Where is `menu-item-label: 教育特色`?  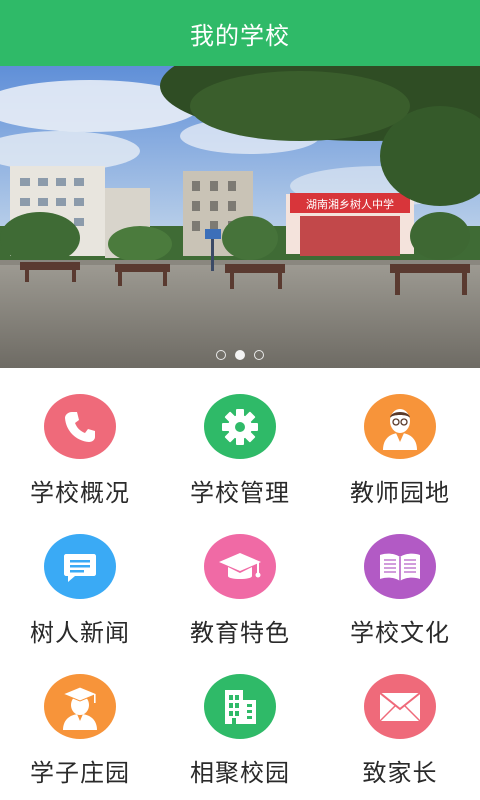 menu-item-label: 教育特色 is located at coordinates (240, 633).